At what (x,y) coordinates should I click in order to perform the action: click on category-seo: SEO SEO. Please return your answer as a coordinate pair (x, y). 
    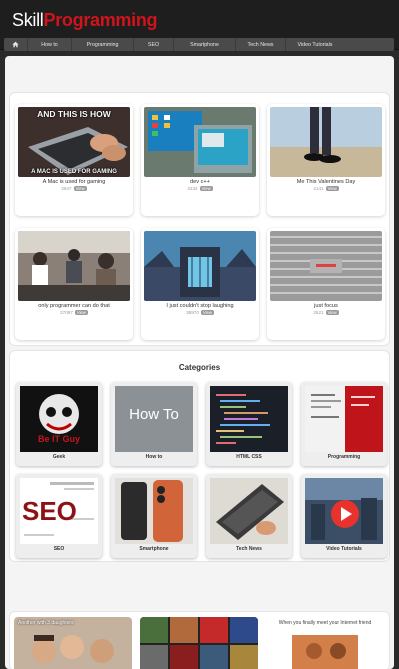
    Looking at the image, I should click on (59, 516).